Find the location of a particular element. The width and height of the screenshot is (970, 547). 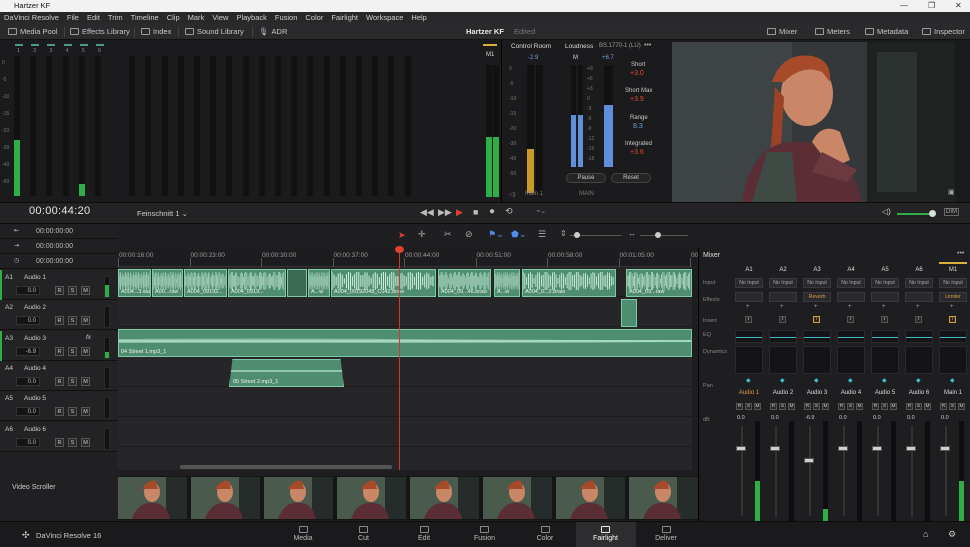

effects-library-button: Effects Library is located at coordinates (100, 31).